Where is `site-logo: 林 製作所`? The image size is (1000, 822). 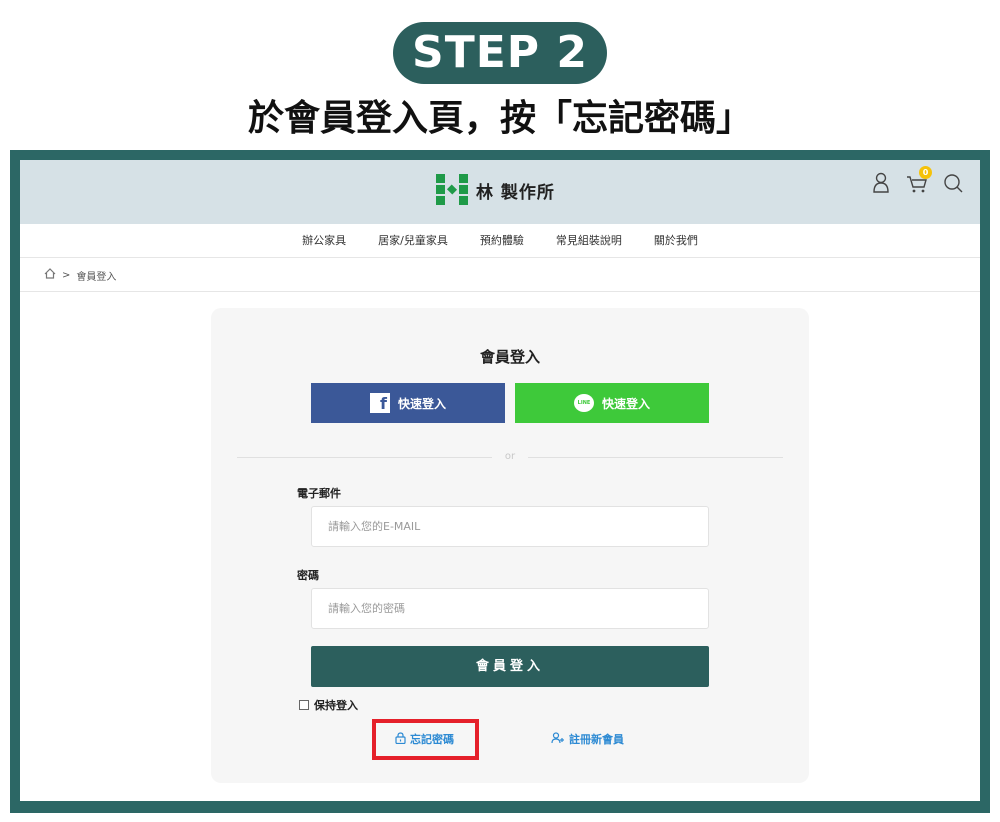 site-logo: 林 製作所 is located at coordinates (495, 190).